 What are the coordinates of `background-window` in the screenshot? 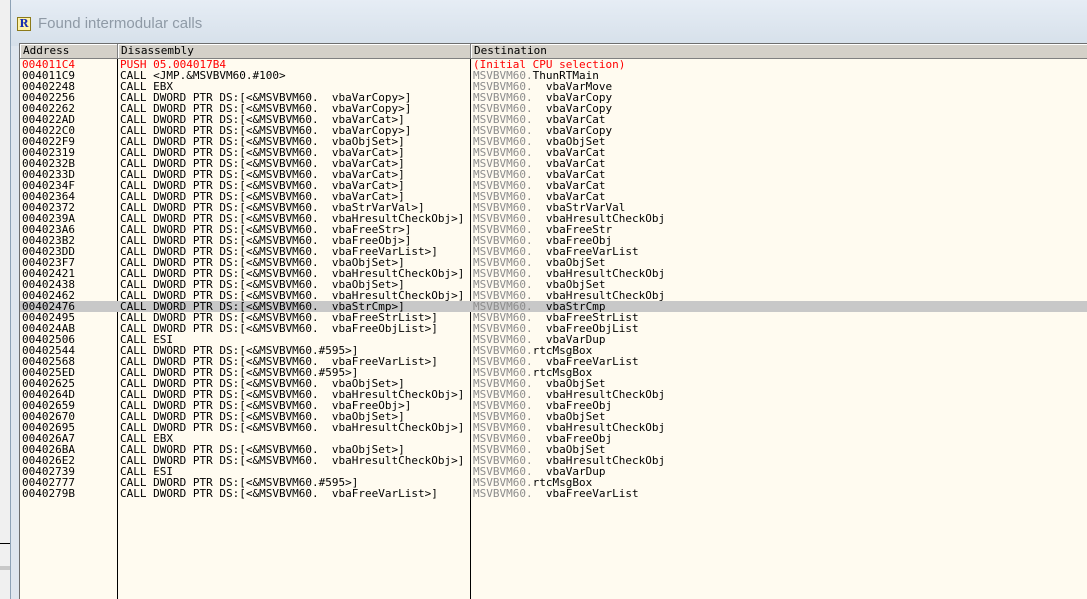 It's located at (5, 571).